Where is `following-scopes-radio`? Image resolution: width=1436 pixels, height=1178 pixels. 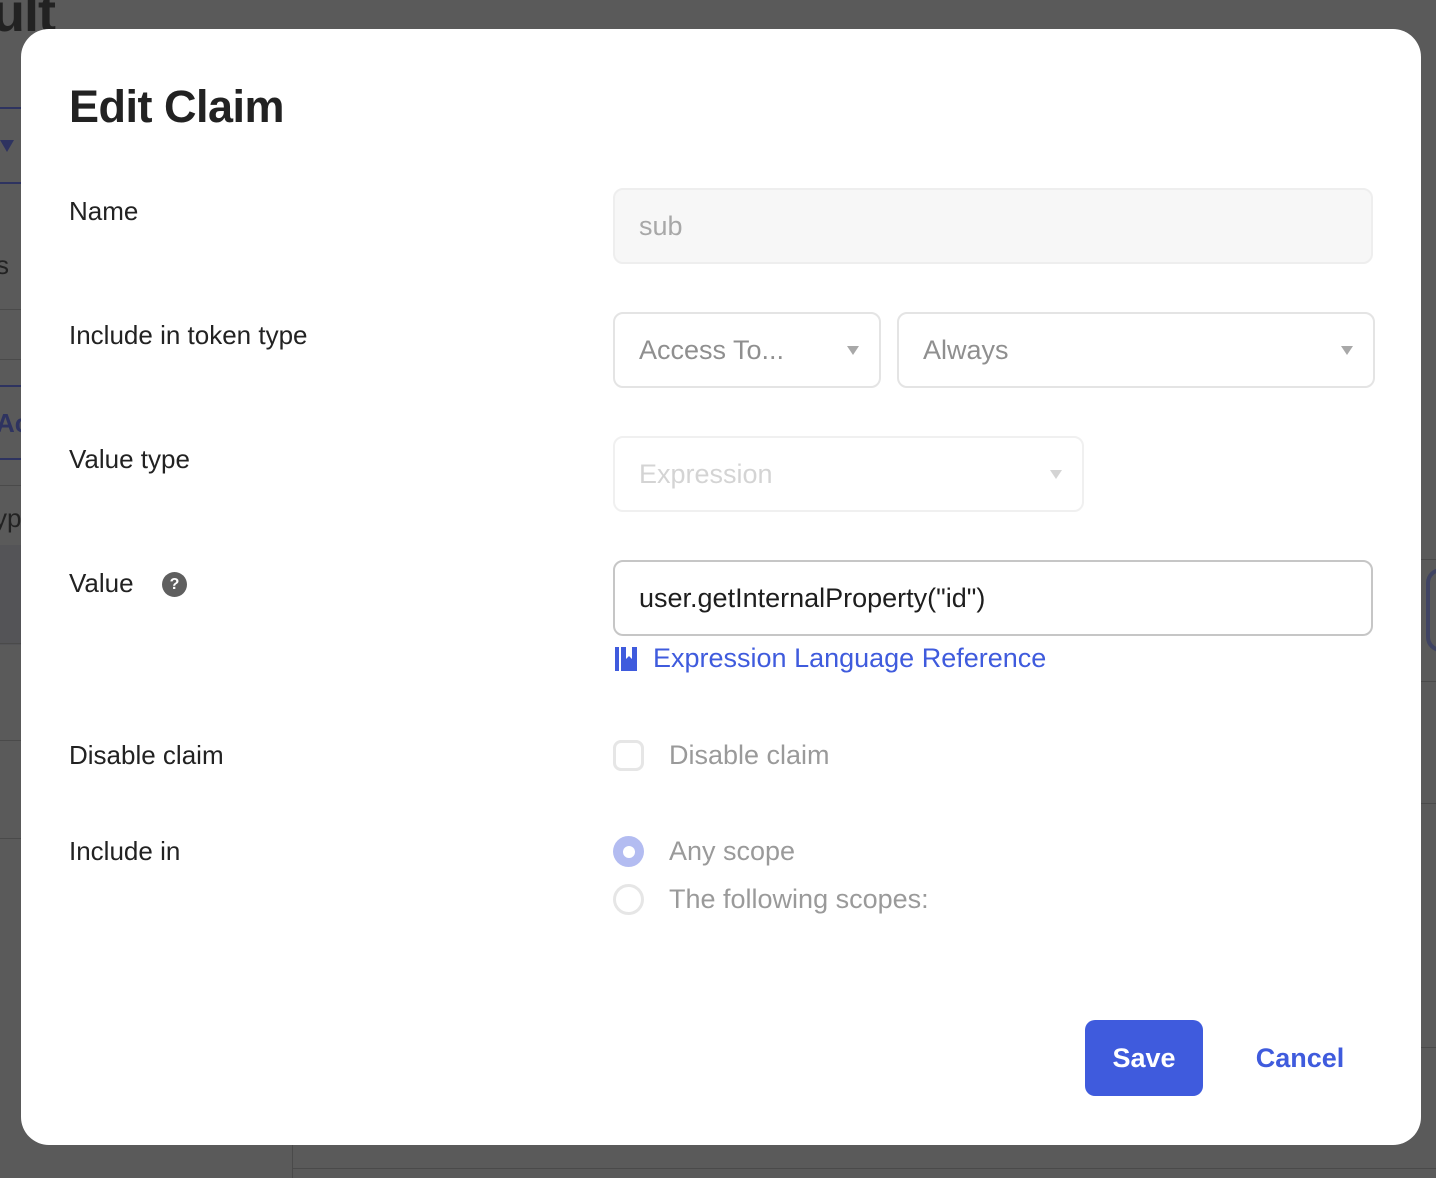 following-scopes-radio is located at coordinates (628, 899).